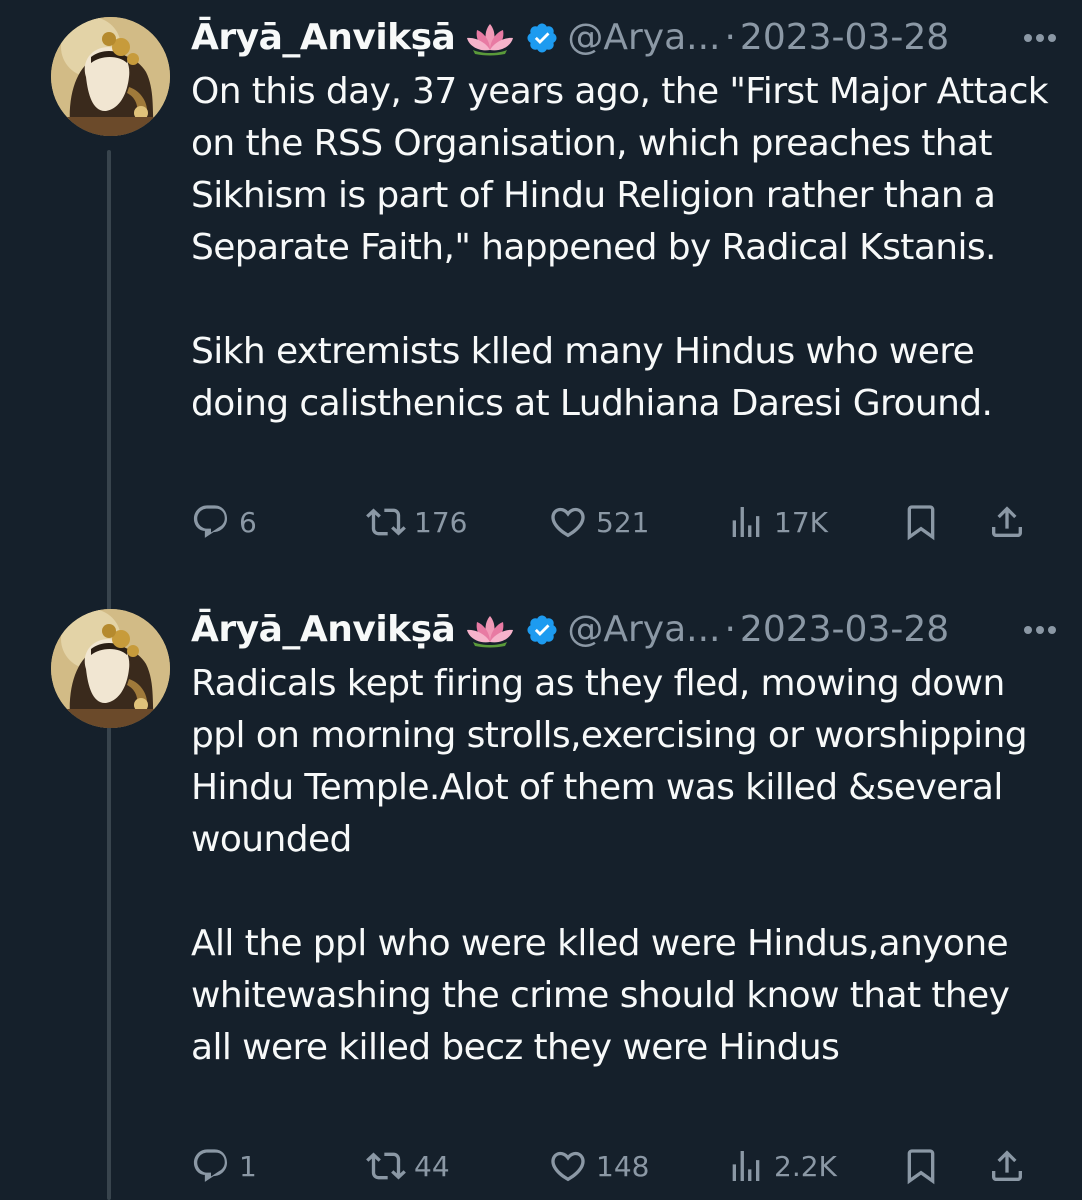 The height and width of the screenshot is (1200, 1082). I want to click on repost-button: 176, so click(416, 522).